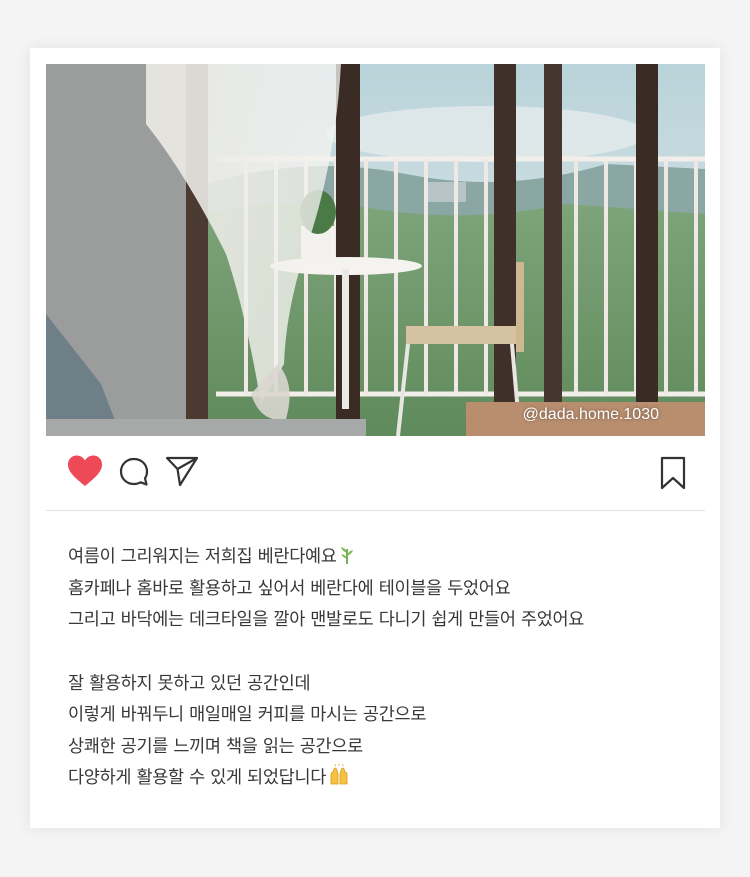 Image resolution: width=750 pixels, height=877 pixels. What do you see at coordinates (590, 414) in the screenshot?
I see `photo-watermark: @dada.home.1030` at bounding box center [590, 414].